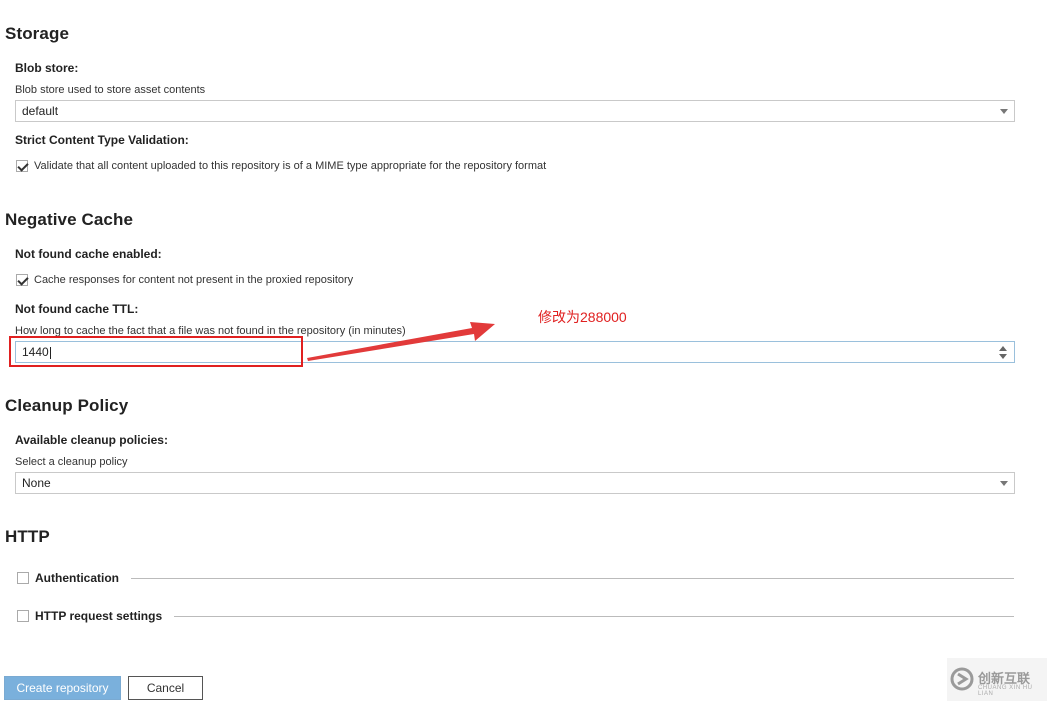 This screenshot has height=701, width=1047. Describe the element at coordinates (515, 111) in the screenshot. I see `blob-store-select: default` at that location.